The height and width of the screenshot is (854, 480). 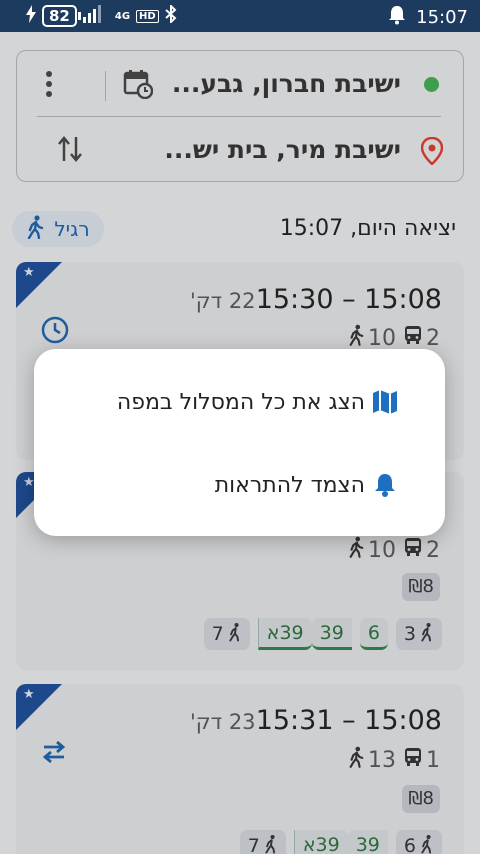 What do you see at coordinates (240, 16) in the screenshot?
I see `status-bar: 82 4G HD 15:07` at bounding box center [240, 16].